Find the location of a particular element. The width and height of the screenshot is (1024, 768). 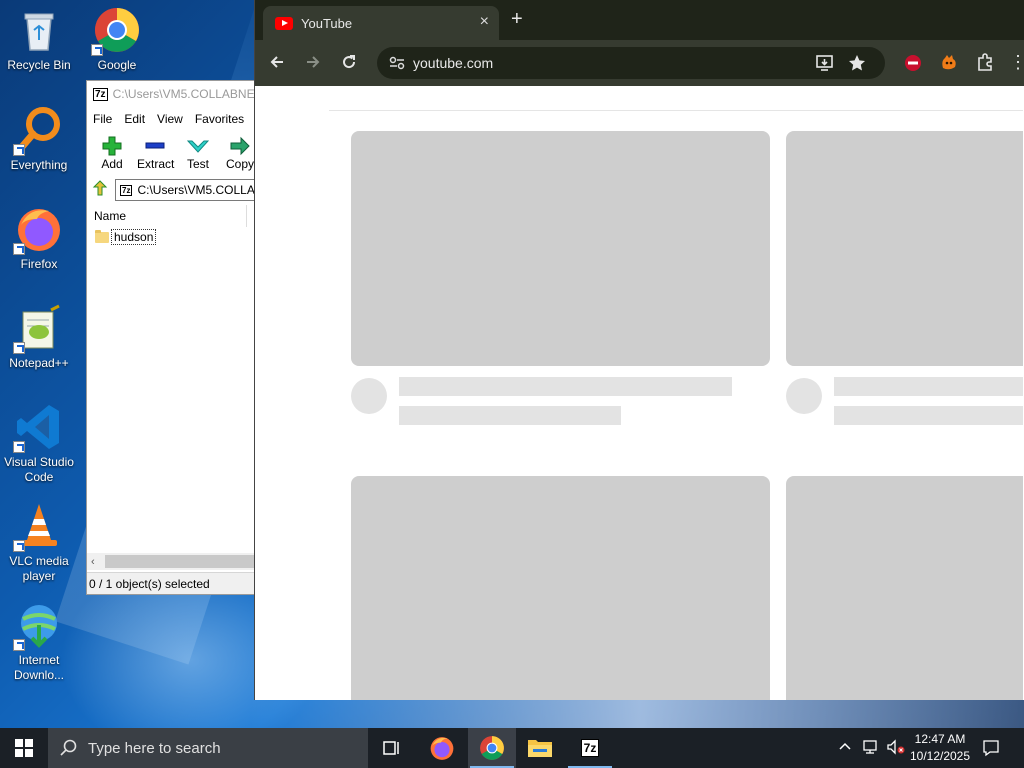

divider is located at coordinates (676, 110).